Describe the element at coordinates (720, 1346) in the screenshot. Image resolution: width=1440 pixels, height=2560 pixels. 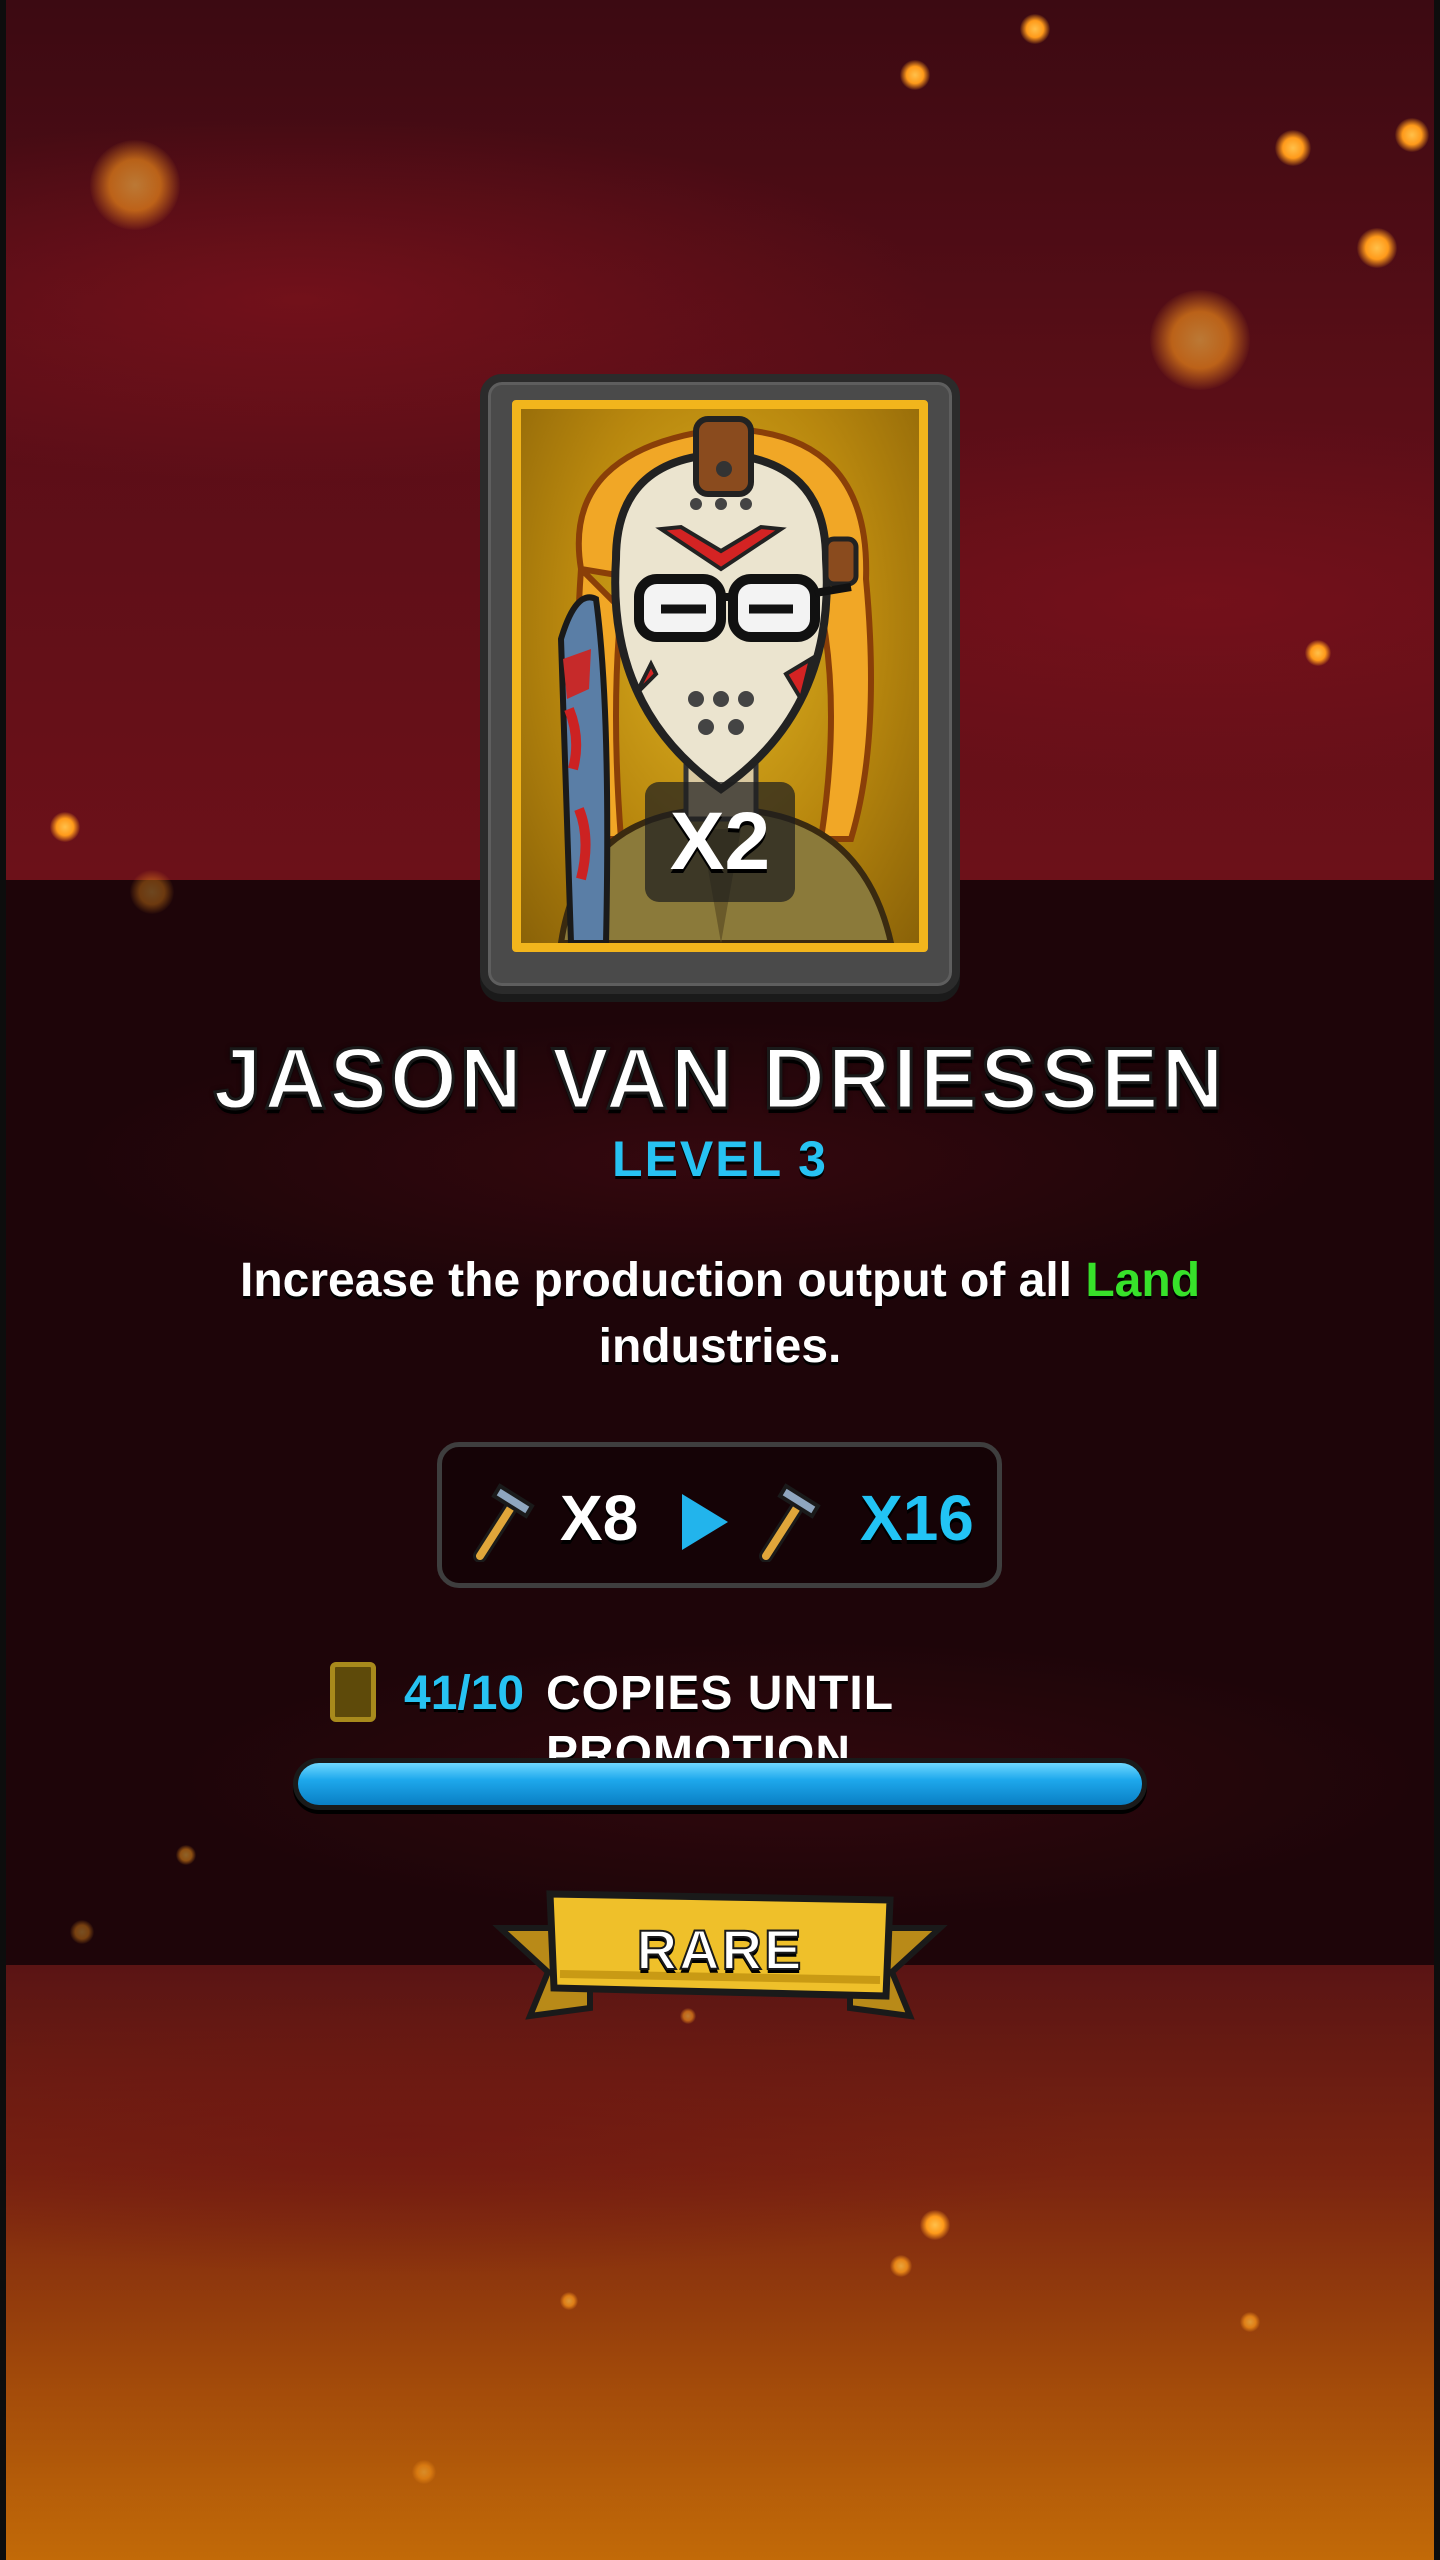
I see `description-text-end: industries.` at that location.